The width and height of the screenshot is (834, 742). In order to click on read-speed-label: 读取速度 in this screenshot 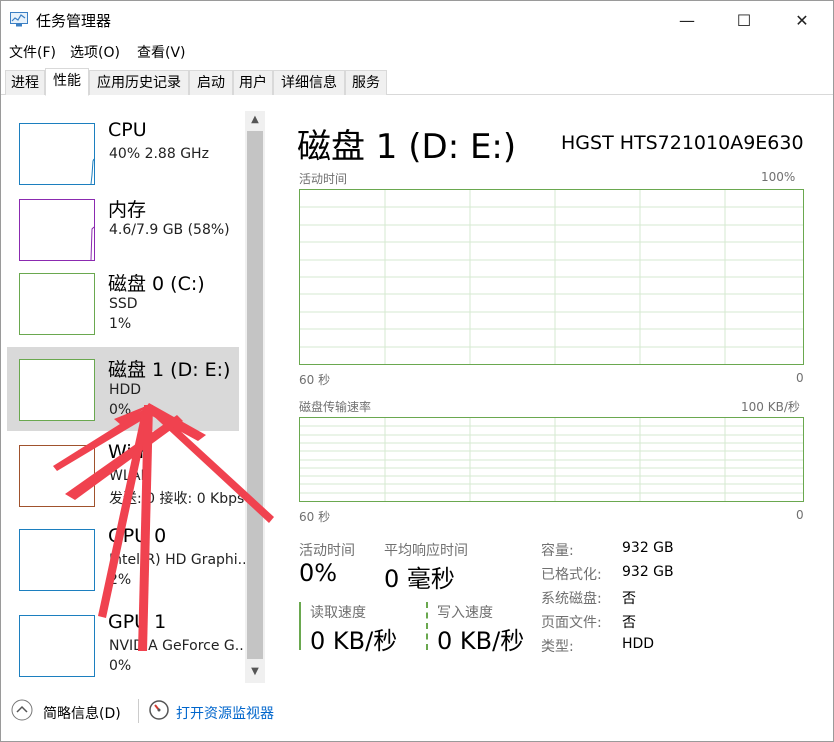, I will do `click(338, 613)`.